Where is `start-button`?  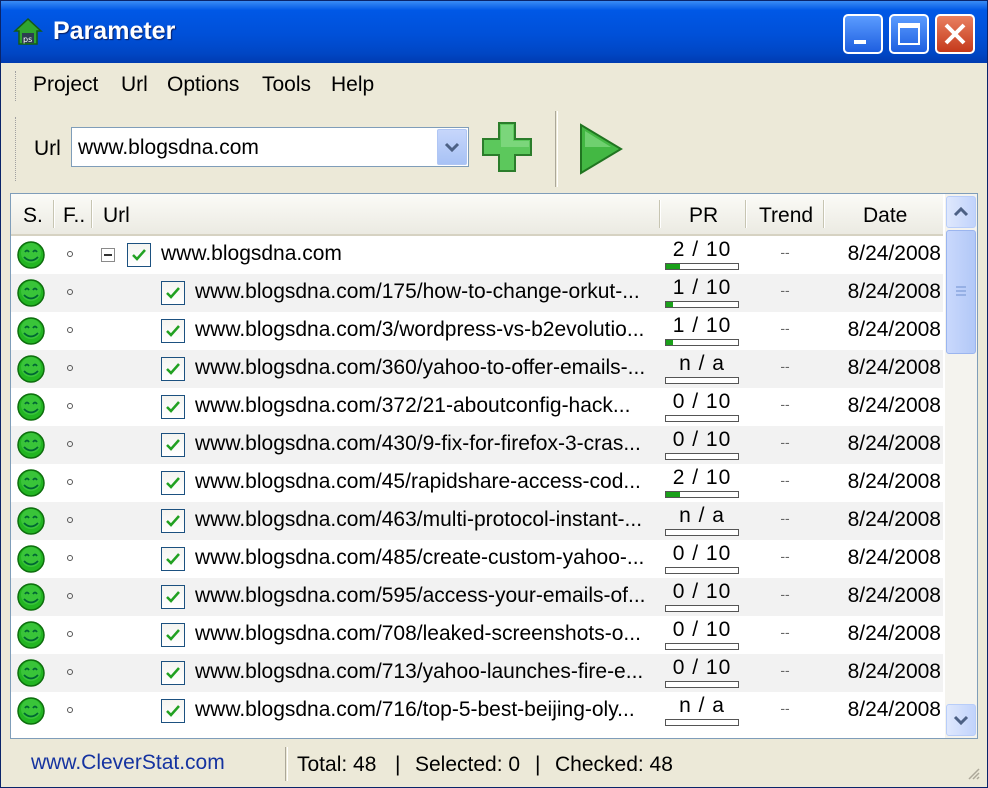
start-button is located at coordinates (599, 149).